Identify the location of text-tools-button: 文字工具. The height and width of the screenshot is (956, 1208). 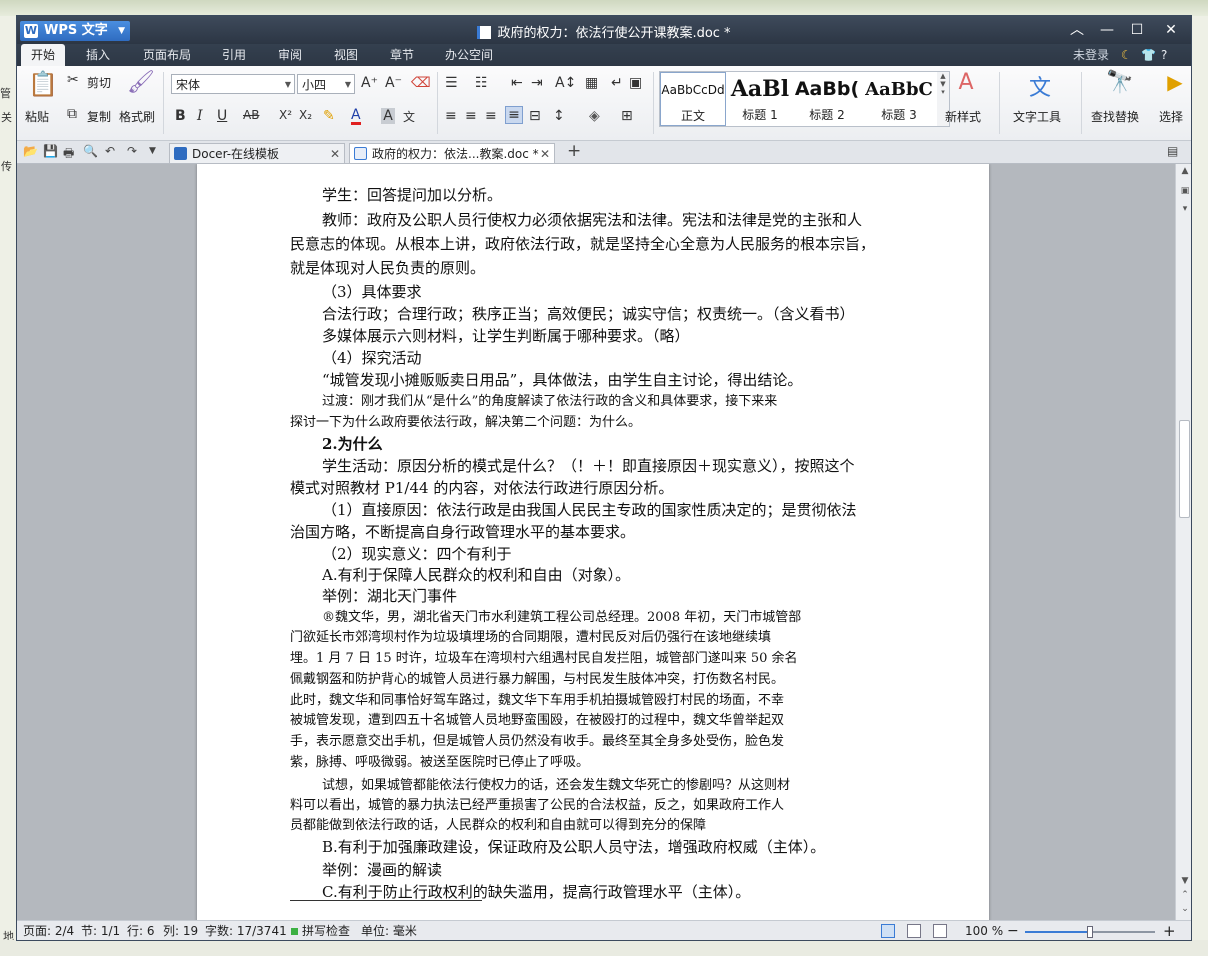
(1037, 116).